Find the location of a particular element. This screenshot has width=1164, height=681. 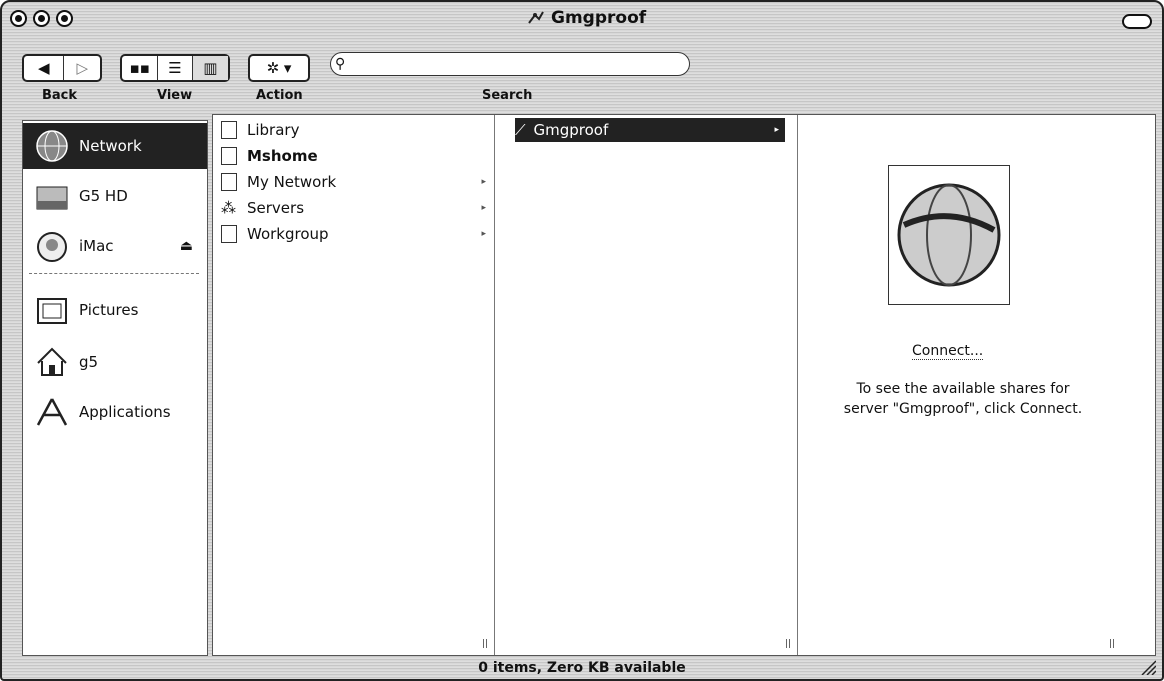

list-view-icon: ☰ is located at coordinates (175, 68).